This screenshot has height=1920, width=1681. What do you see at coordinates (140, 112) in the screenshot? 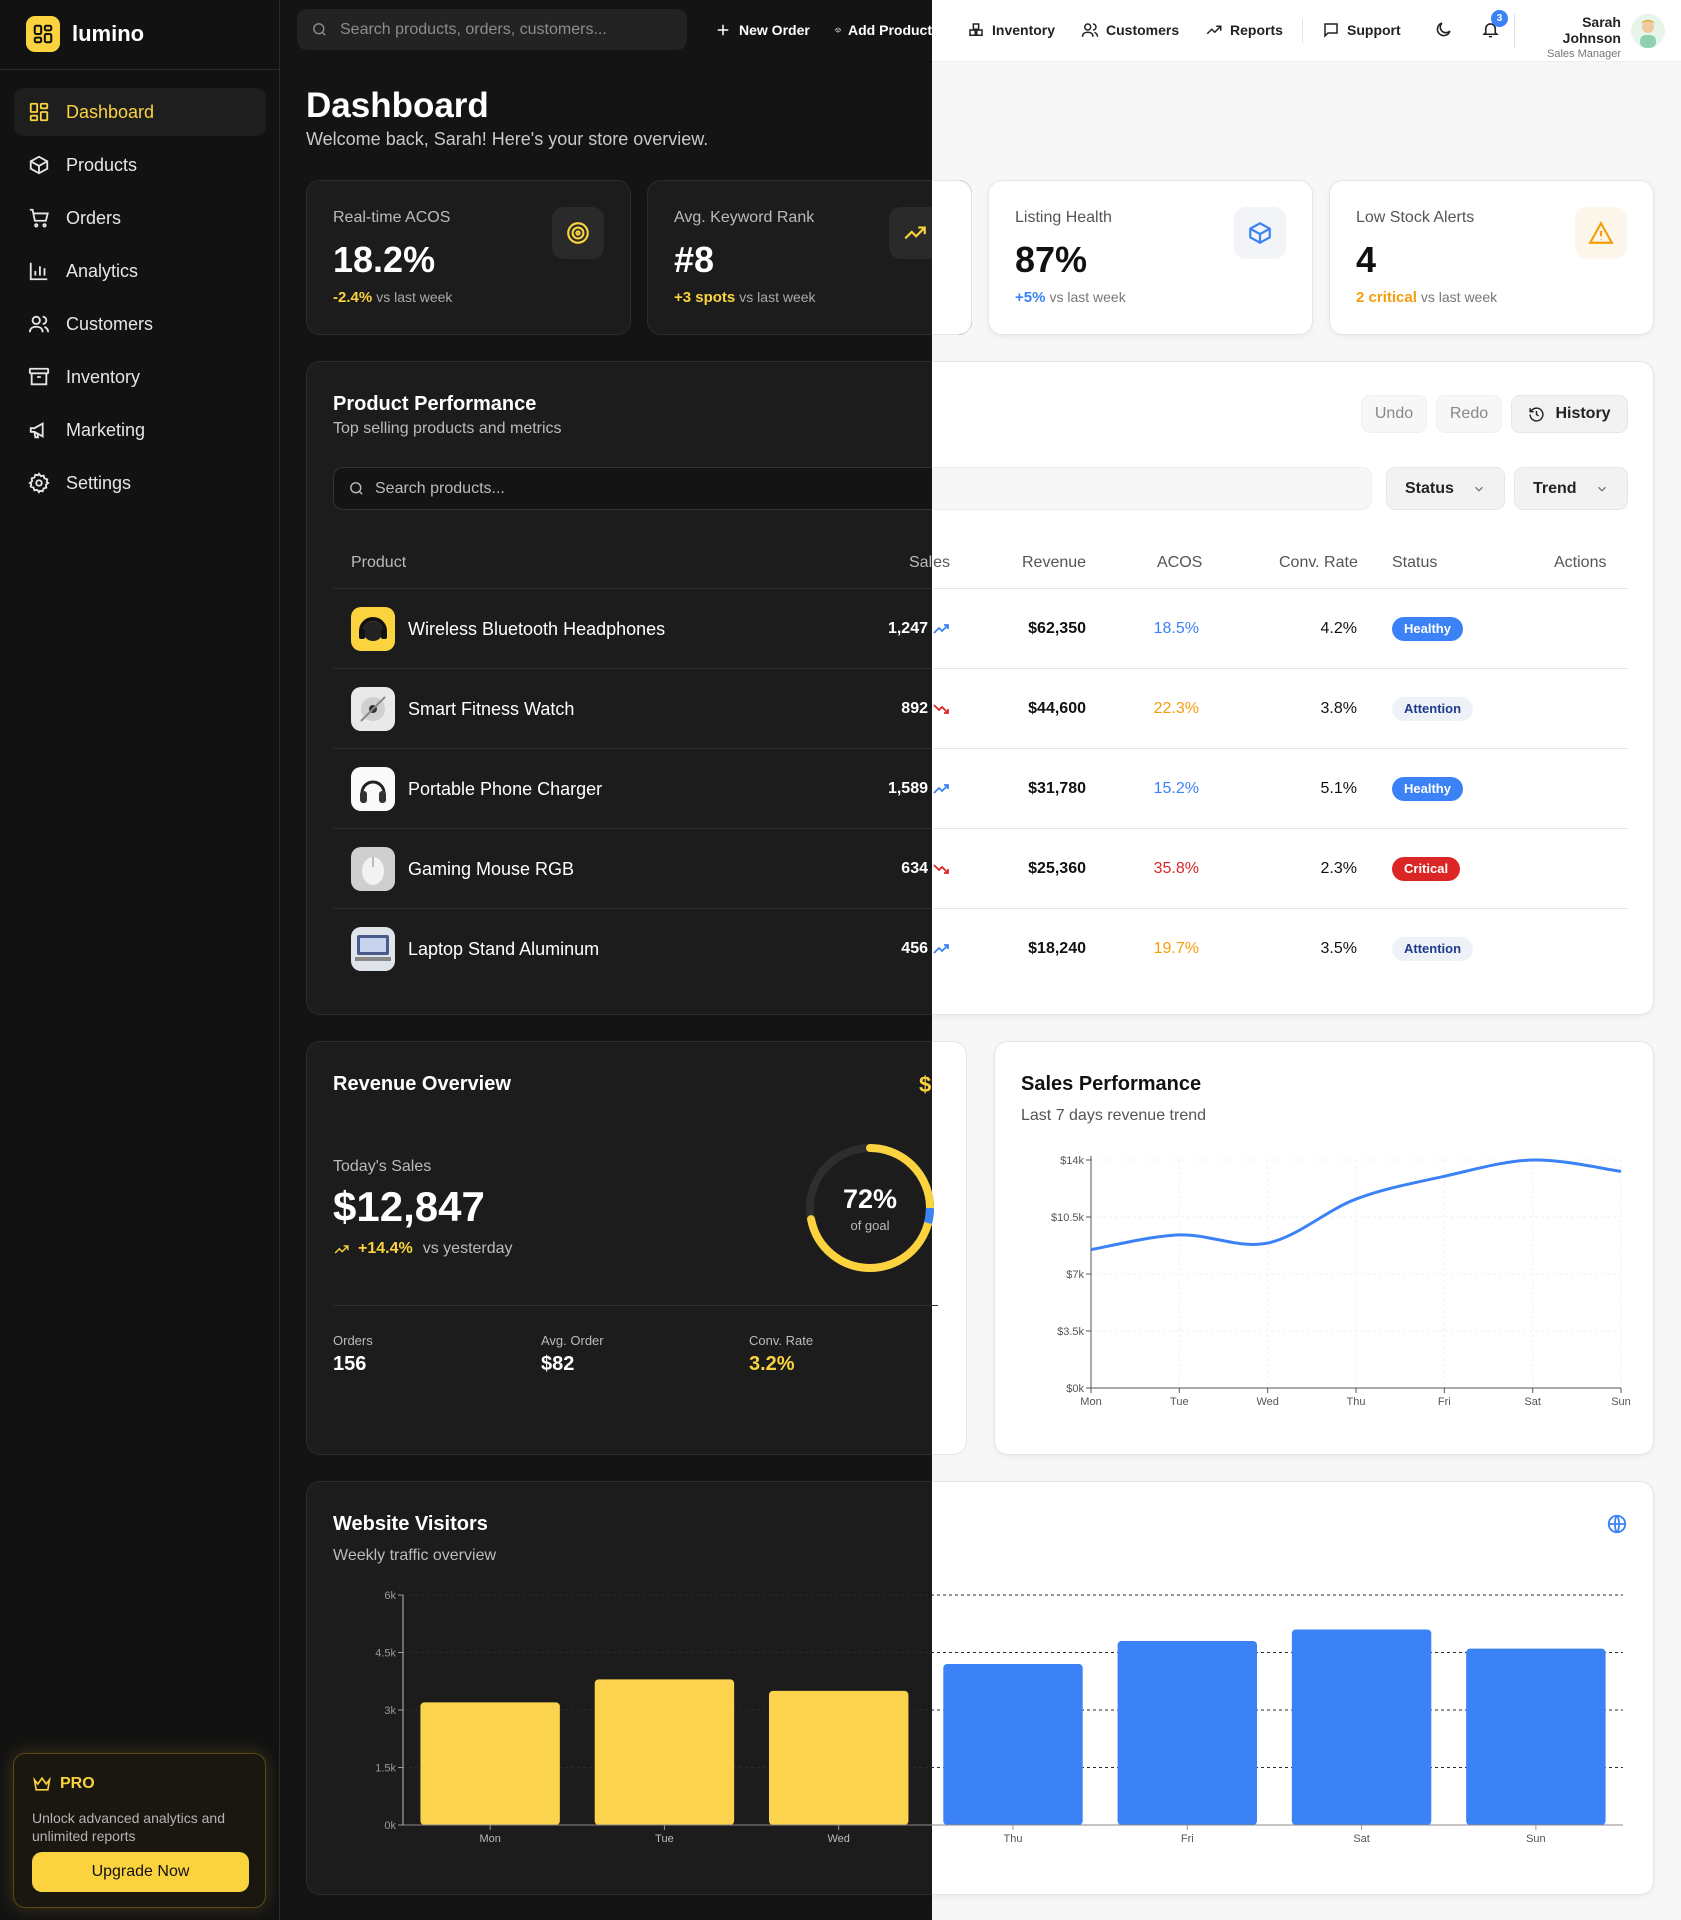
I see `sidebar-item-dashboard: Dashboard` at bounding box center [140, 112].